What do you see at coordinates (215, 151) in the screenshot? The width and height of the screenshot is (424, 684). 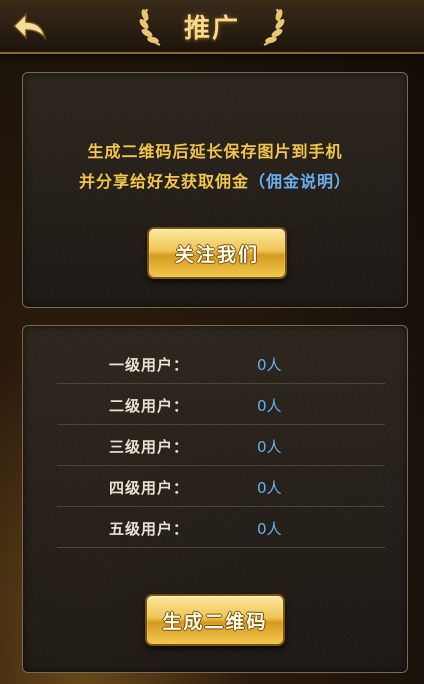 I see `intro-line-1: 生成二维码后延长保存图片到手机` at bounding box center [215, 151].